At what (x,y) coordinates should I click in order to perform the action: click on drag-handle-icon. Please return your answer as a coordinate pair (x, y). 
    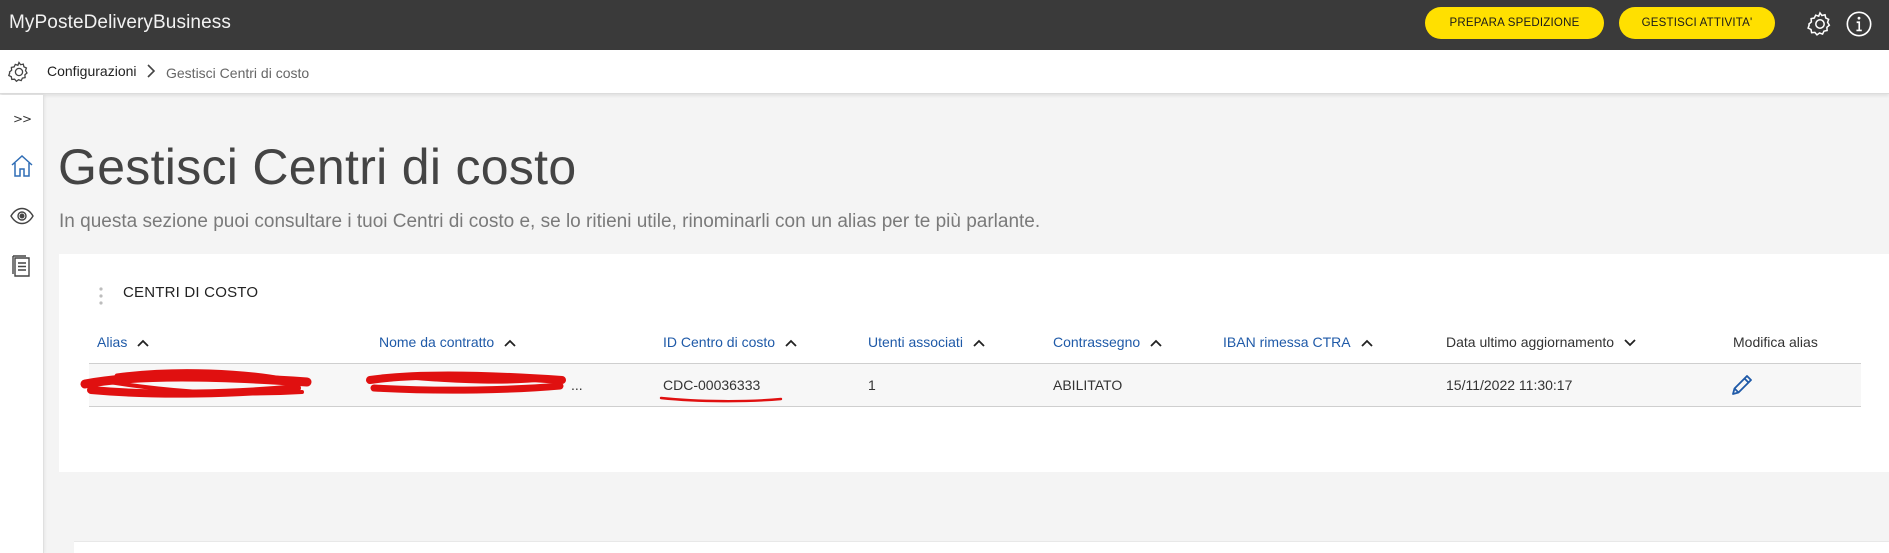
    Looking at the image, I should click on (101, 296).